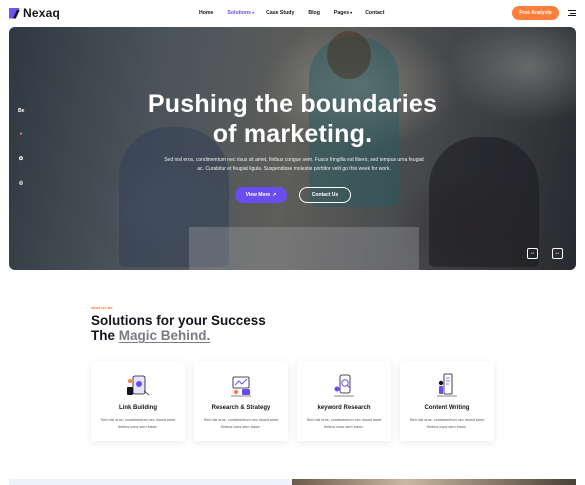 The height and width of the screenshot is (485, 585). Describe the element at coordinates (241, 408) in the screenshot. I see `card-title: Research & Strategy` at that location.